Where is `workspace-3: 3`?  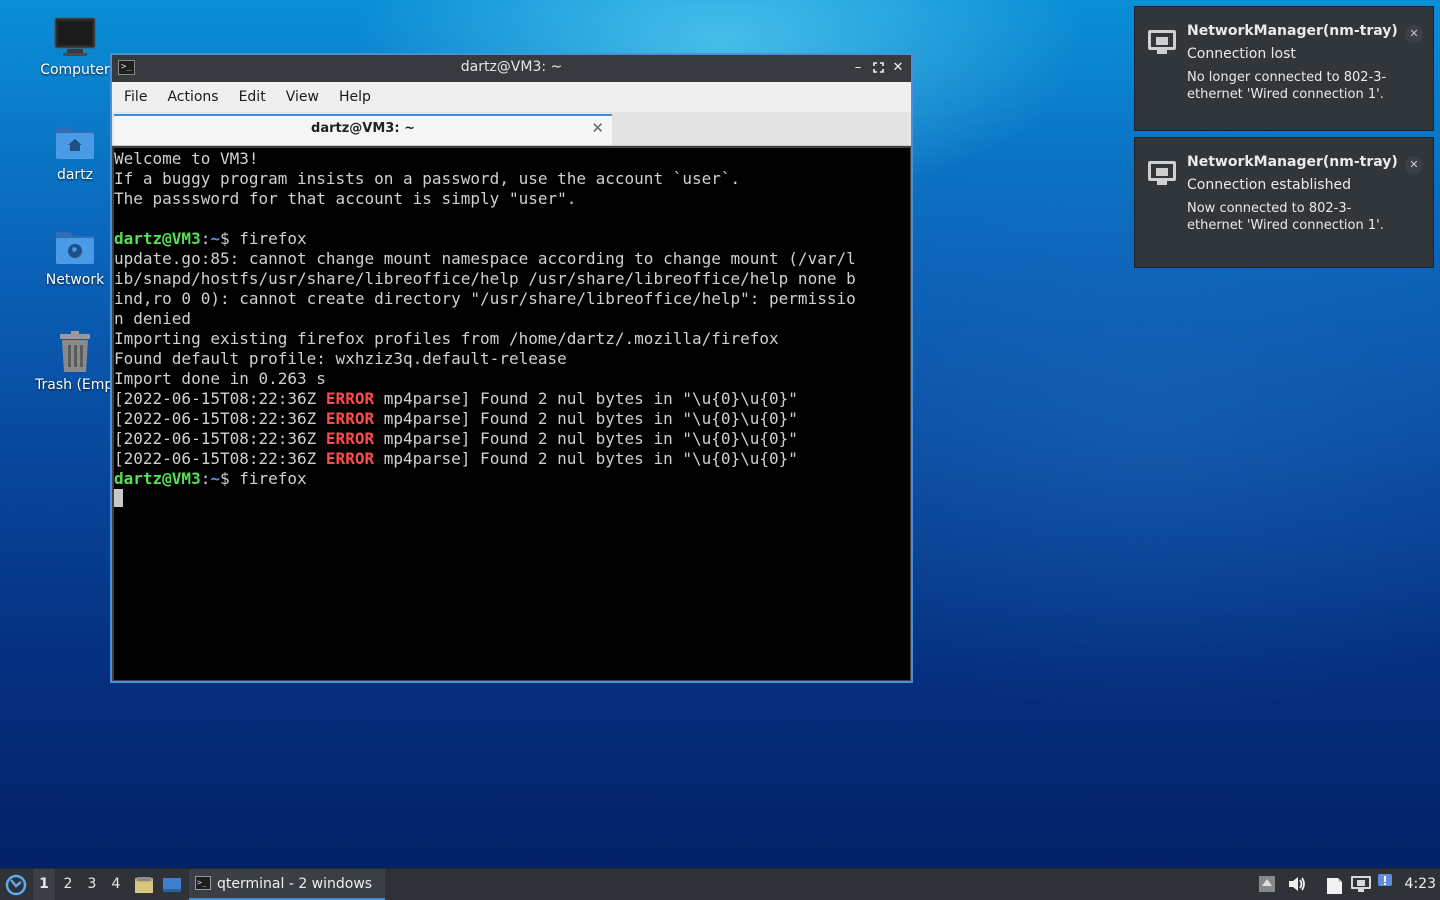
workspace-3: 3 is located at coordinates (92, 884).